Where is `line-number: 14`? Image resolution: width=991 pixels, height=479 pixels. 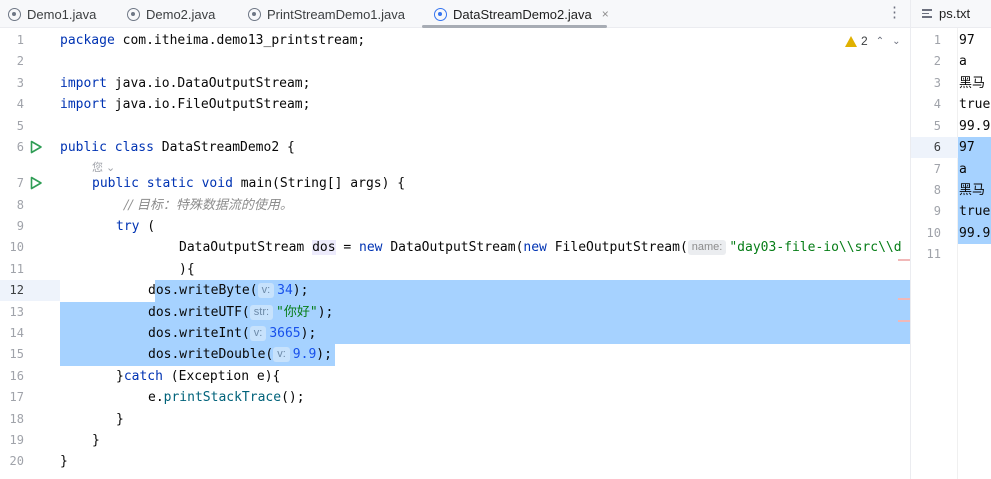
line-number: 14 is located at coordinates (16, 333).